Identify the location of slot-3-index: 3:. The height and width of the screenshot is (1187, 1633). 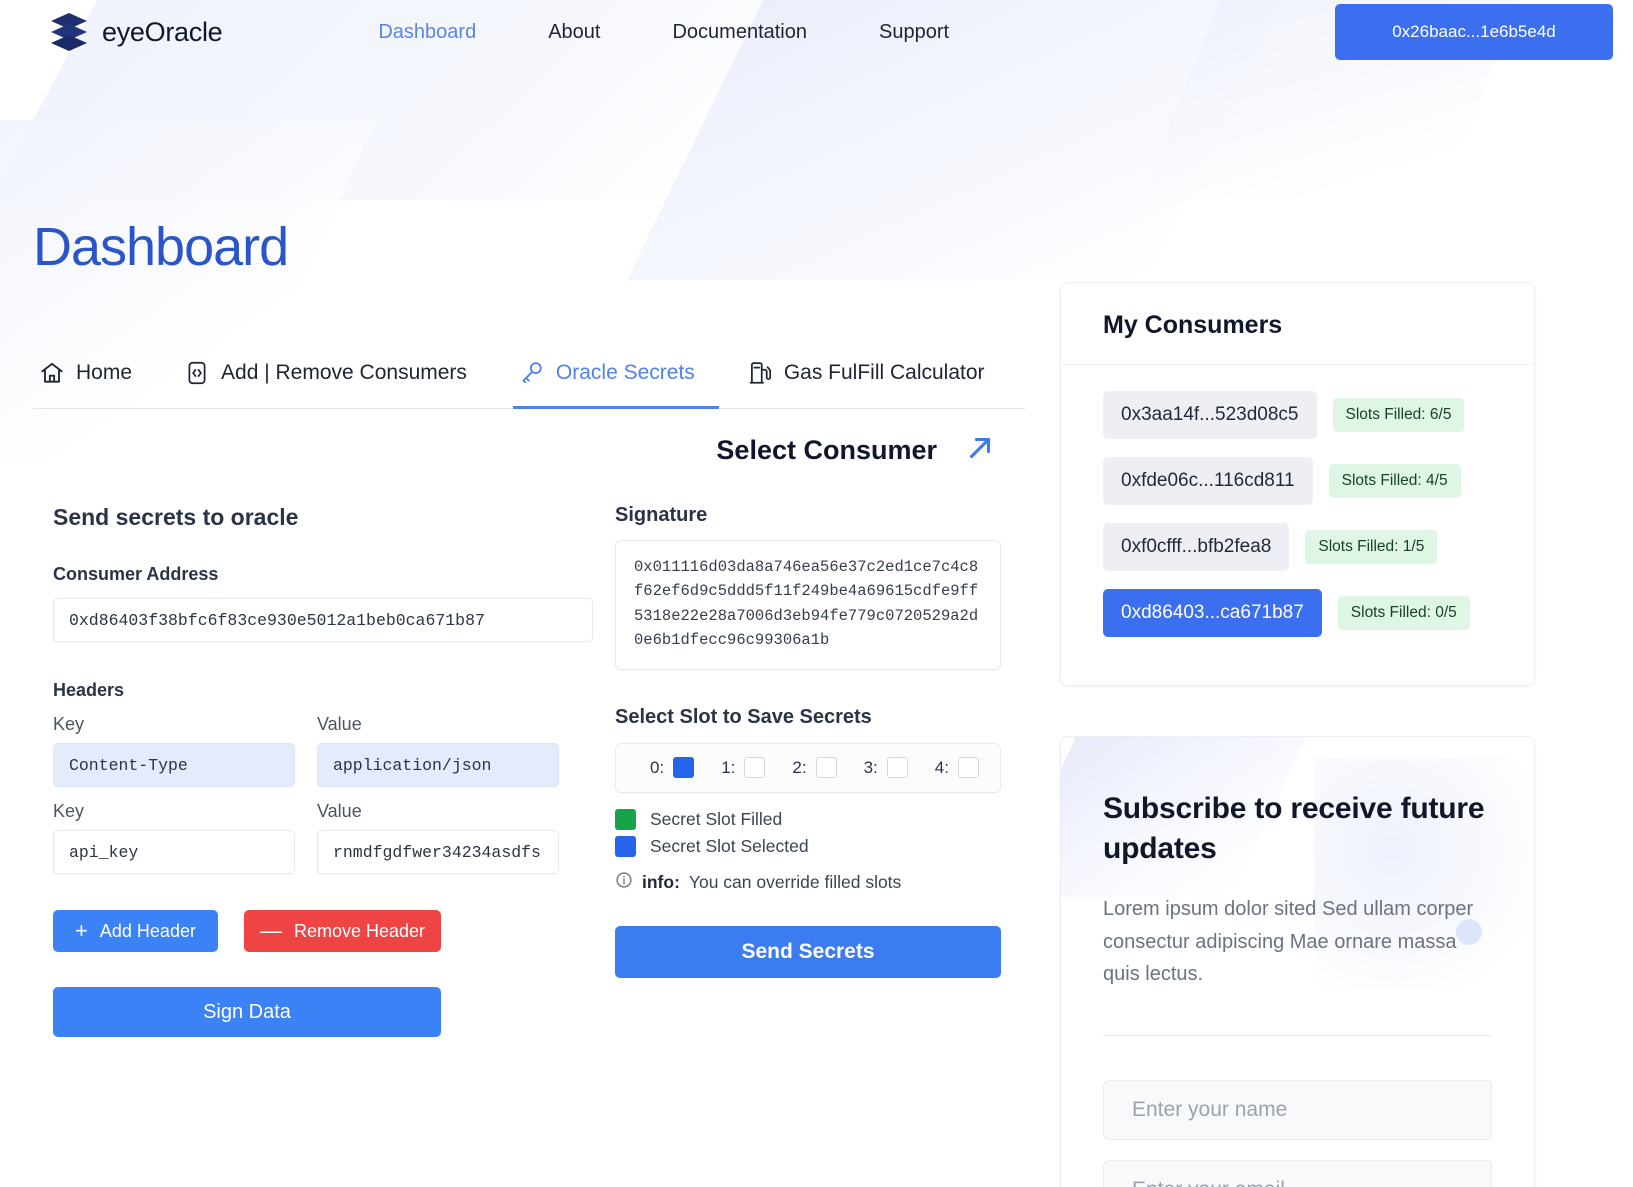
(870, 767).